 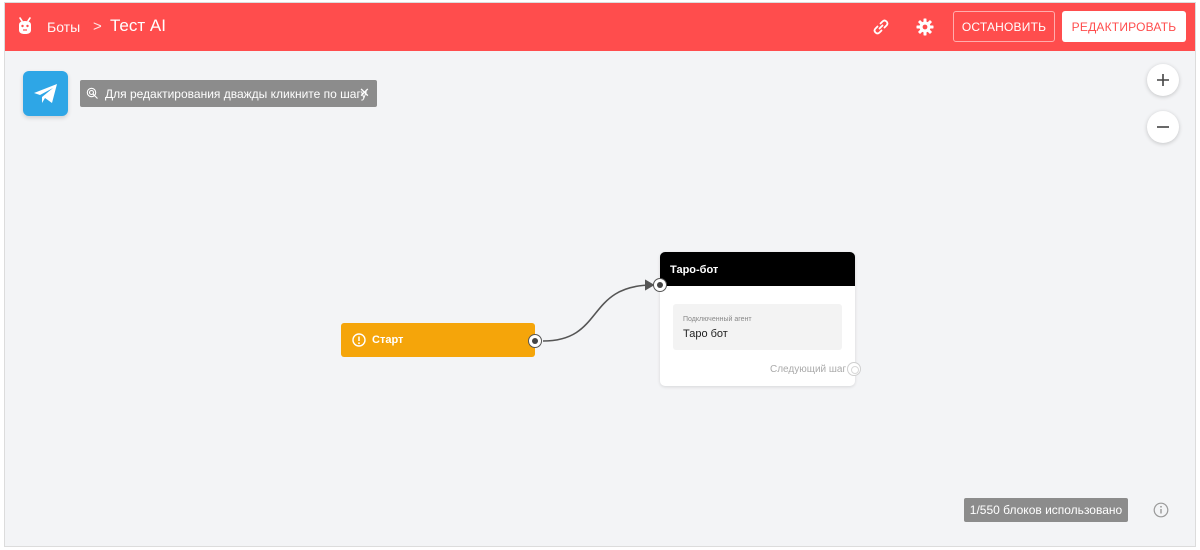 What do you see at coordinates (138, 25) in the screenshot?
I see `bot-title: Тест AI` at bounding box center [138, 25].